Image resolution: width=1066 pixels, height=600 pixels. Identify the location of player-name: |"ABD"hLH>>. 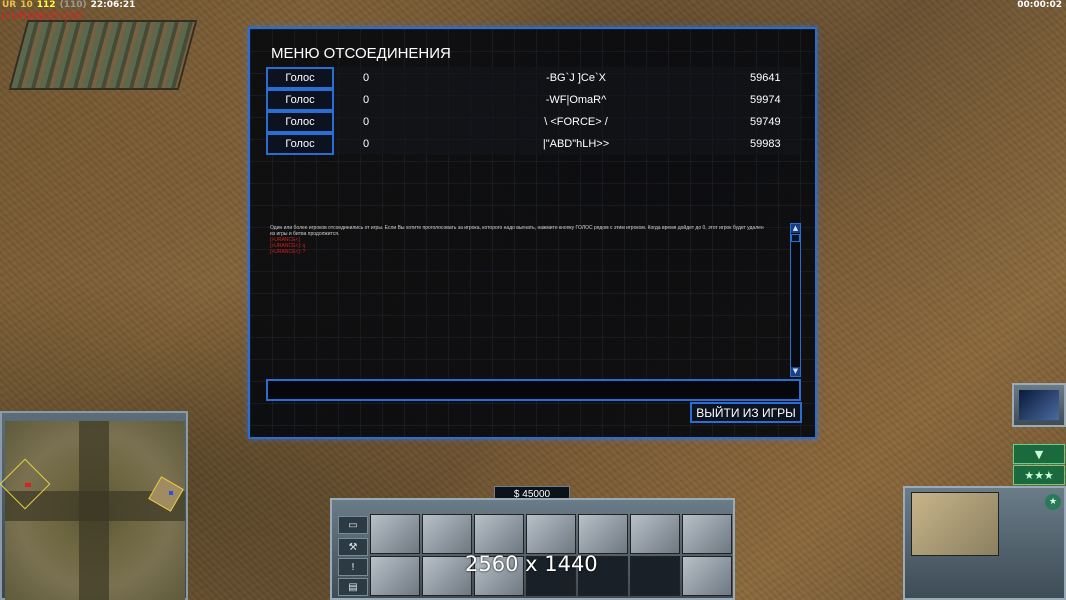
(576, 144).